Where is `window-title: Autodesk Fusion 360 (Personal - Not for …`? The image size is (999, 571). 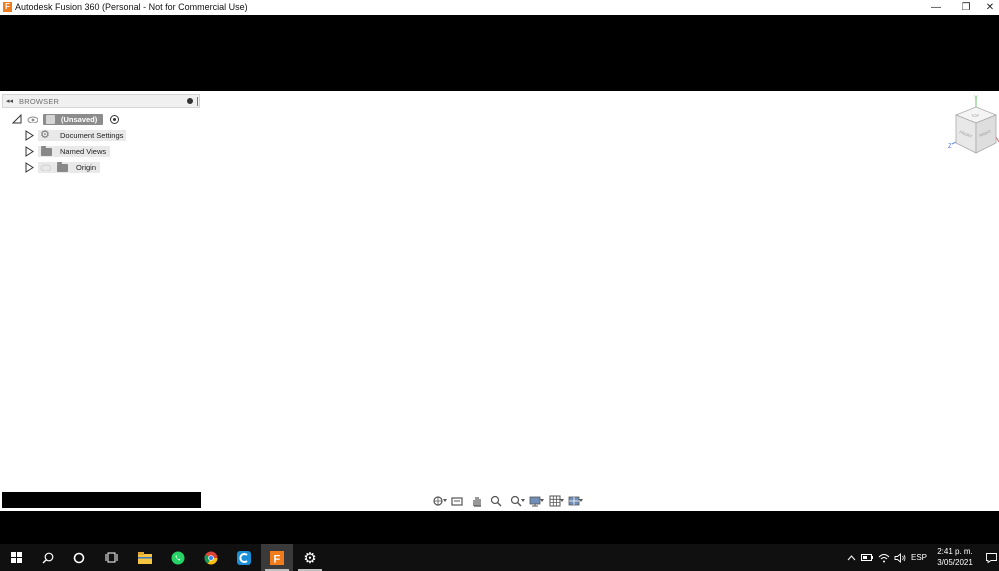 window-title: Autodesk Fusion 360 (Personal - Not for … is located at coordinates (131, 7).